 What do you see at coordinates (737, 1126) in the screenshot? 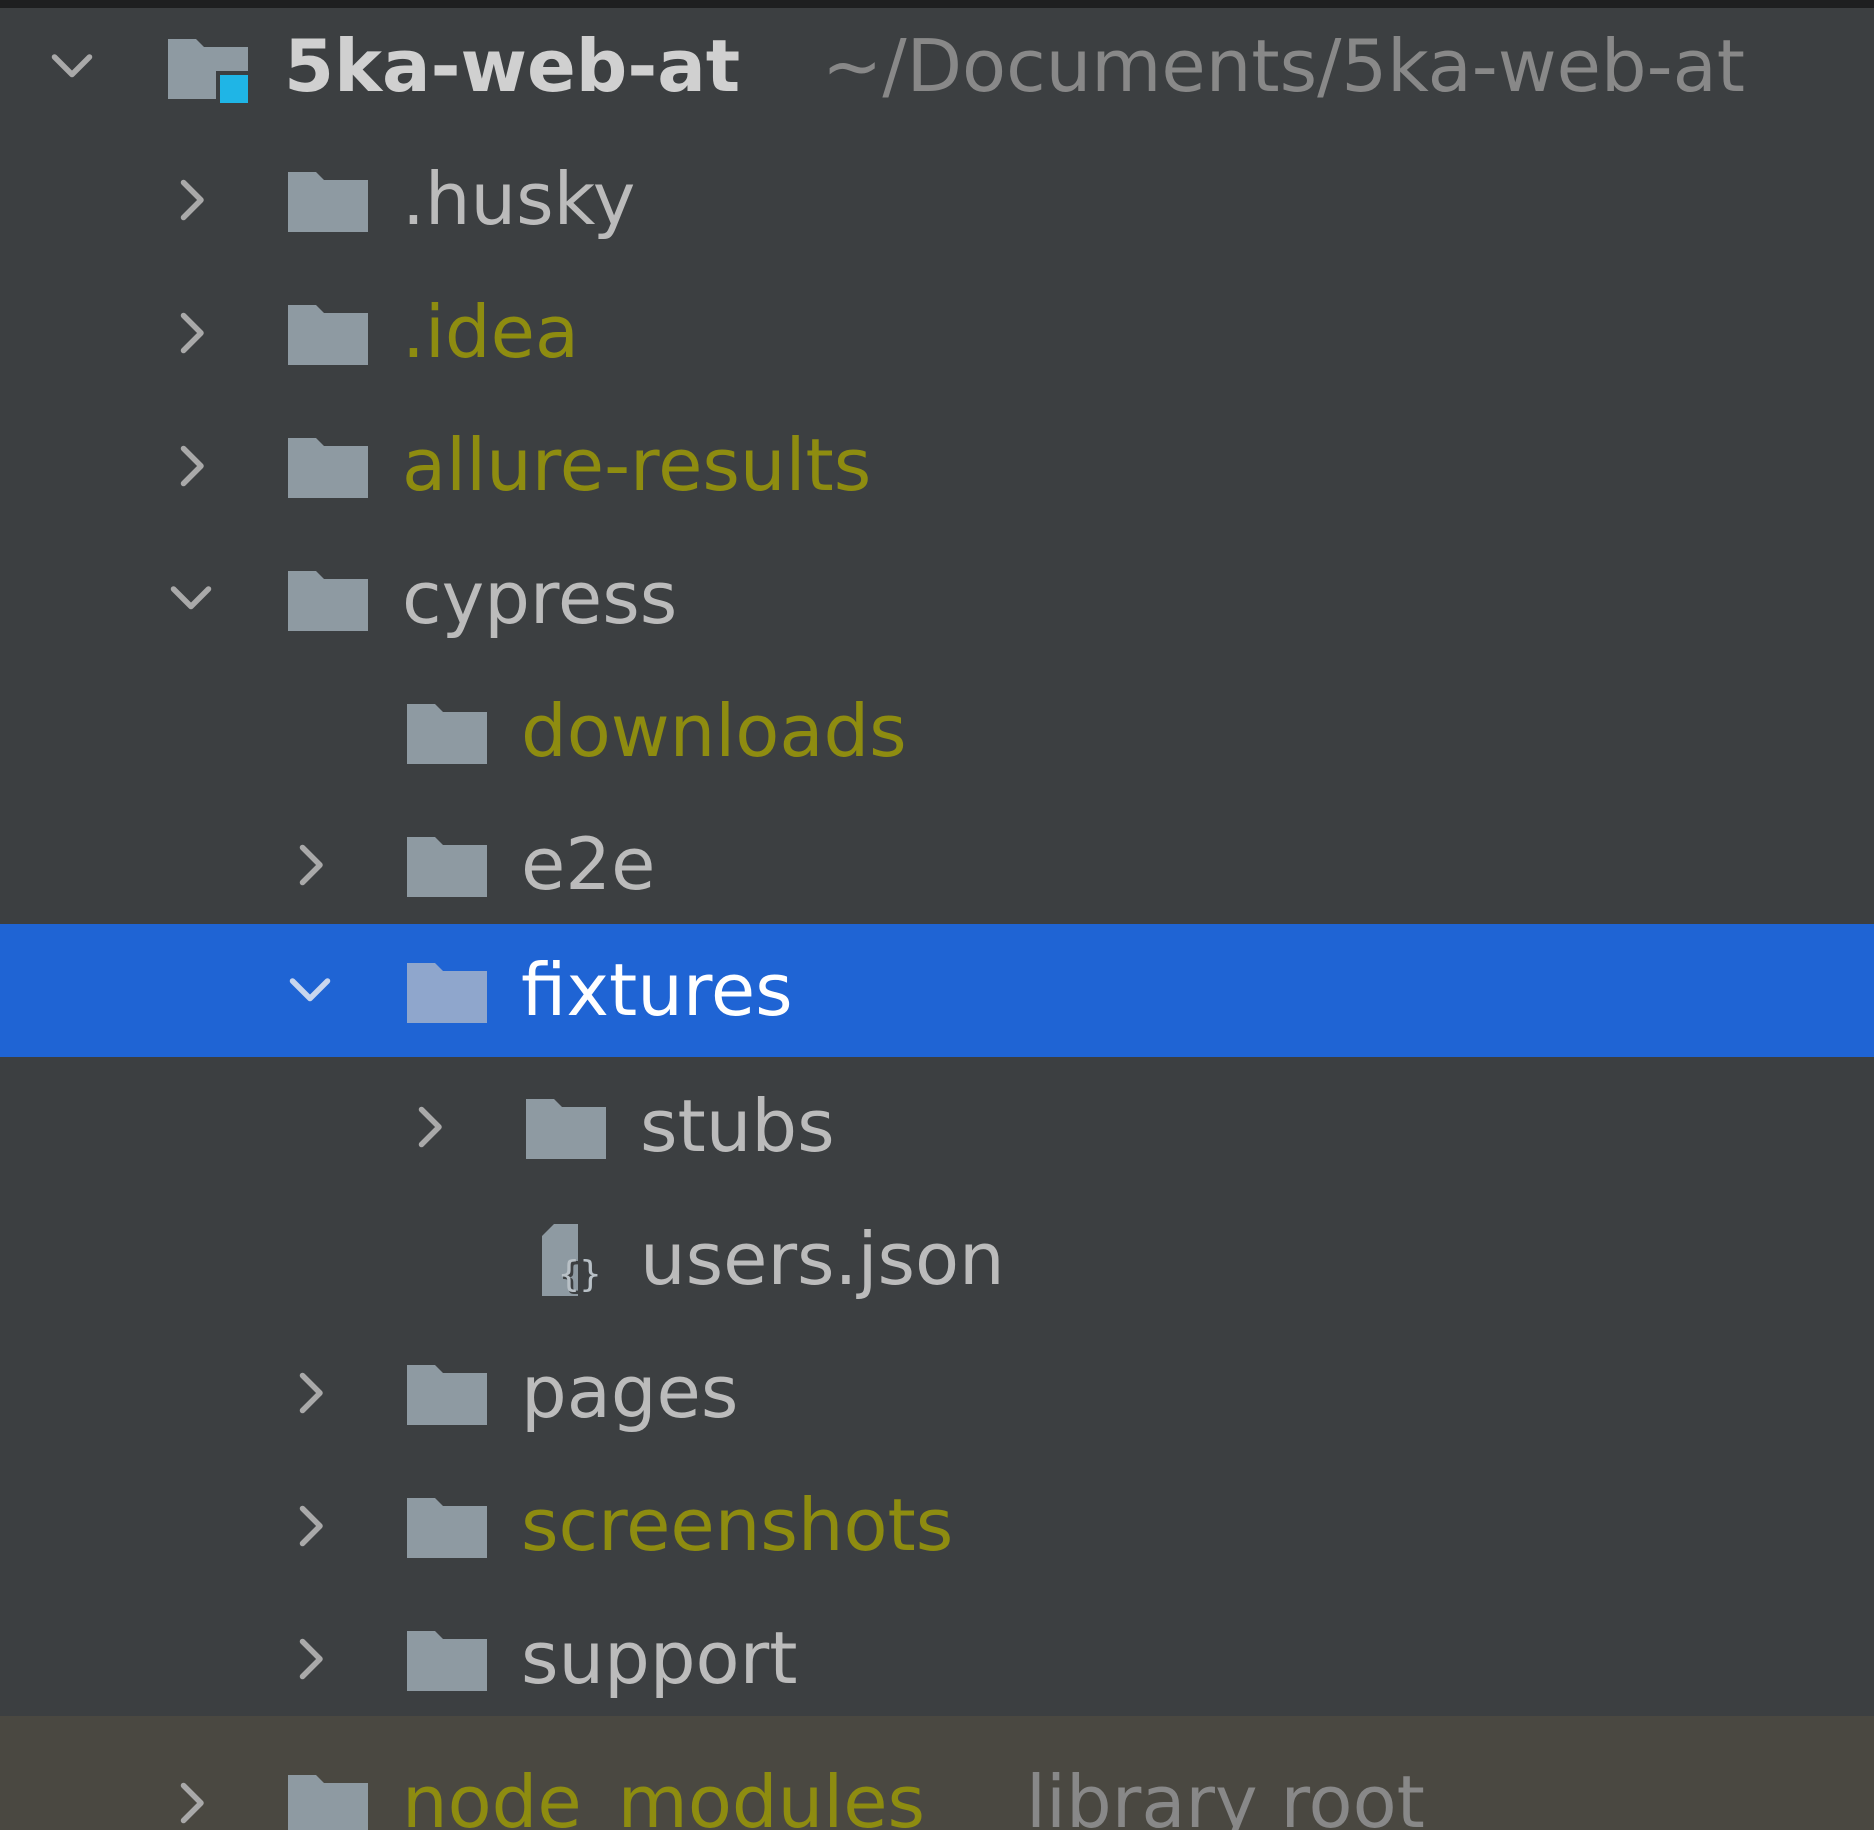
I see `tree-item-label: stubs` at bounding box center [737, 1126].